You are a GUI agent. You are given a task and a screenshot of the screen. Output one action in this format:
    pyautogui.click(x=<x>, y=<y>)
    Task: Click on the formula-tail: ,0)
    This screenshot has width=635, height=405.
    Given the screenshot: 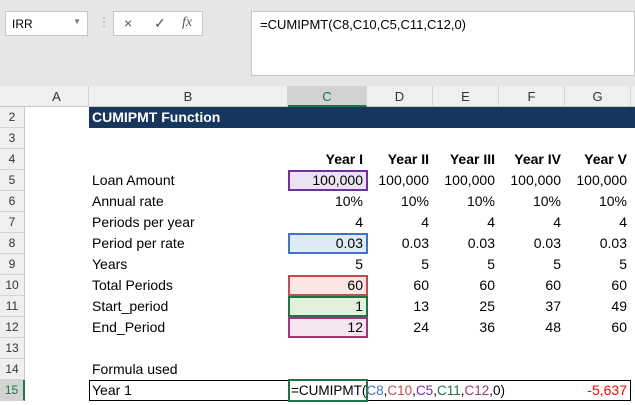 What is the action you would take?
    pyautogui.click(x=497, y=390)
    